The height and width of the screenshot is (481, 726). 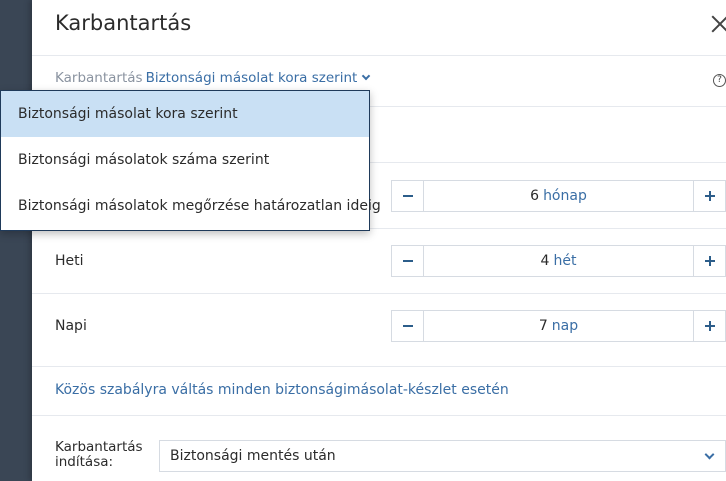 I want to click on daily-label: Napi, so click(x=71, y=326).